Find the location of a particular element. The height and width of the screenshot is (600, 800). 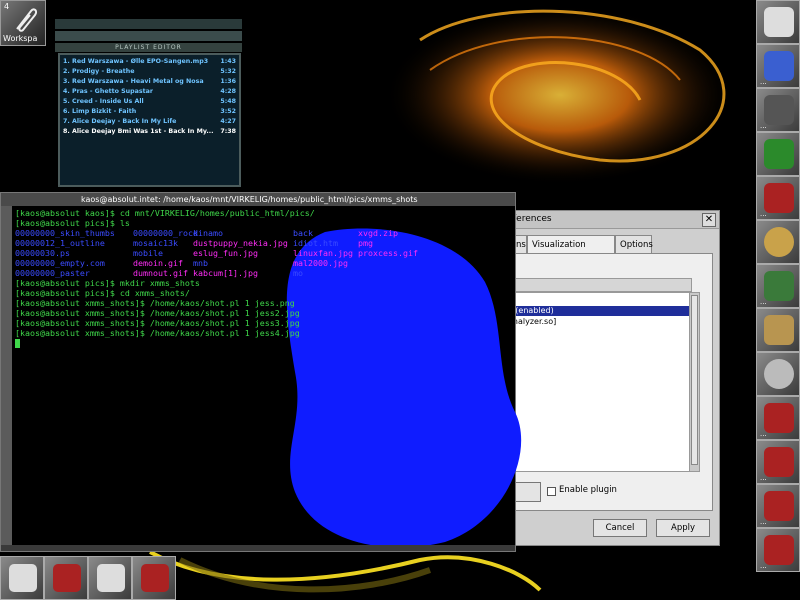

plugin-list: y (enabled) analyzer.so] is located at coordinates (598, 382).